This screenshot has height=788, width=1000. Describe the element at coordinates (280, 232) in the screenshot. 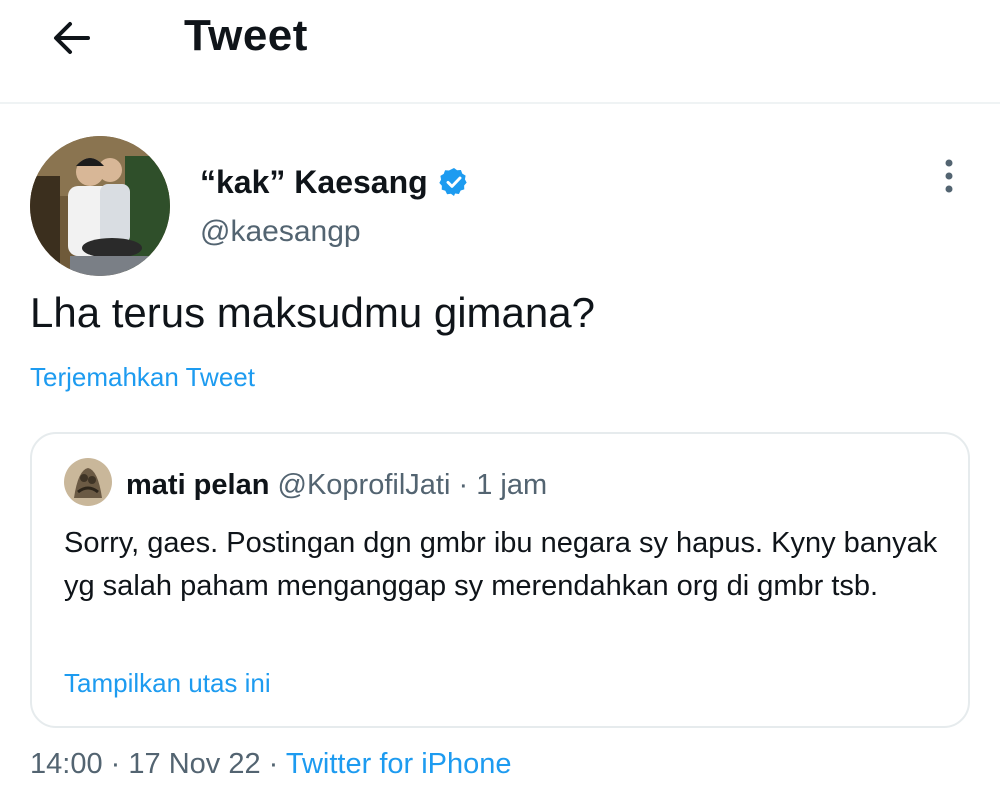

I see `author-handle: @kaesangp` at that location.